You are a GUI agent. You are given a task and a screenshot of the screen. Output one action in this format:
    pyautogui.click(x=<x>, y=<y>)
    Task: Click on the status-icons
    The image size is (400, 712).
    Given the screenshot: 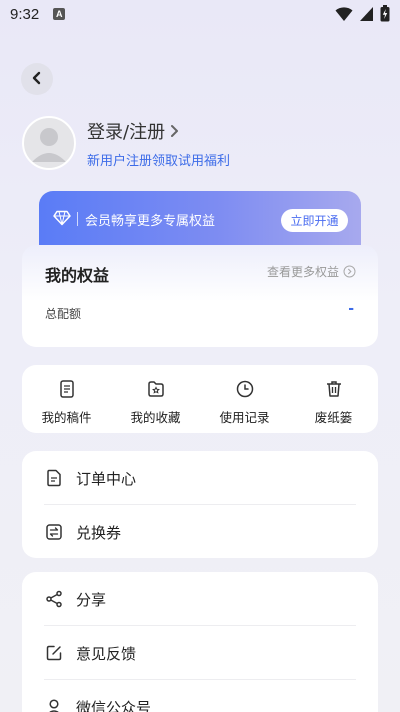 What is the action you would take?
    pyautogui.click(x=362, y=15)
    